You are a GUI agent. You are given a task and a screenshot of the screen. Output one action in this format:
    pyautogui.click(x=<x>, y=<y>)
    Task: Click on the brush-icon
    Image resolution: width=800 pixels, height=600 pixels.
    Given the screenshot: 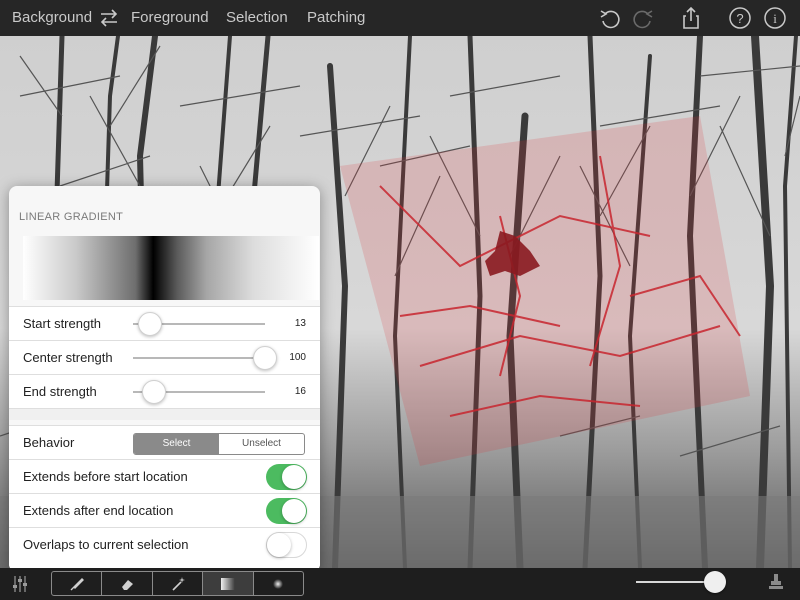 What is the action you would take?
    pyautogui.click(x=77, y=583)
    